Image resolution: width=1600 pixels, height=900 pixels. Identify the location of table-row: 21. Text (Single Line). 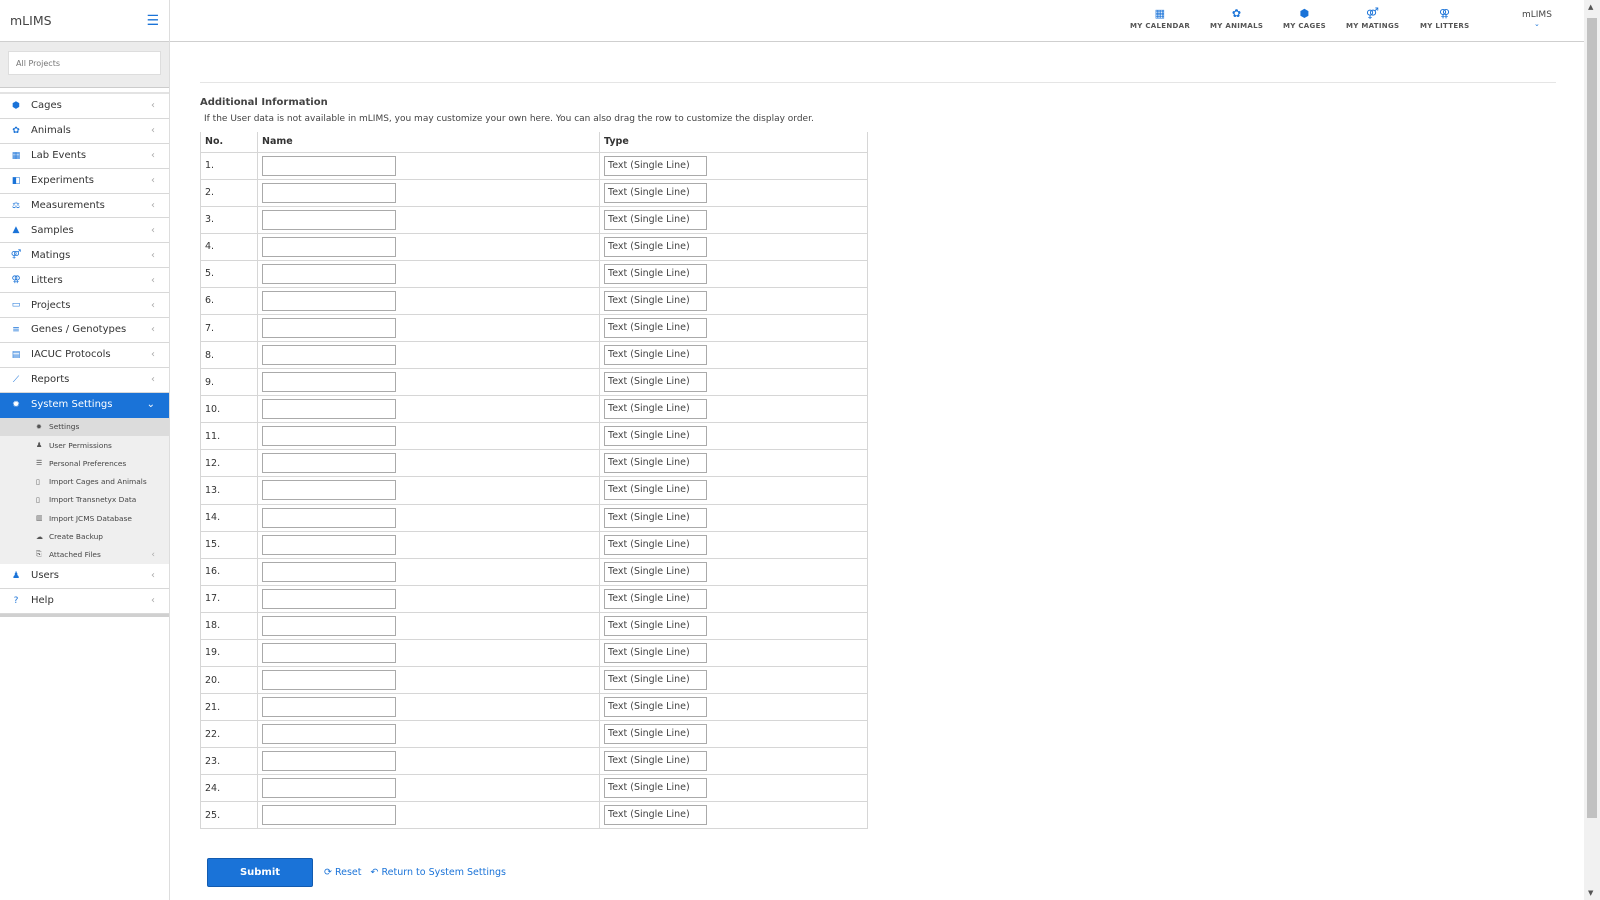
(534, 707).